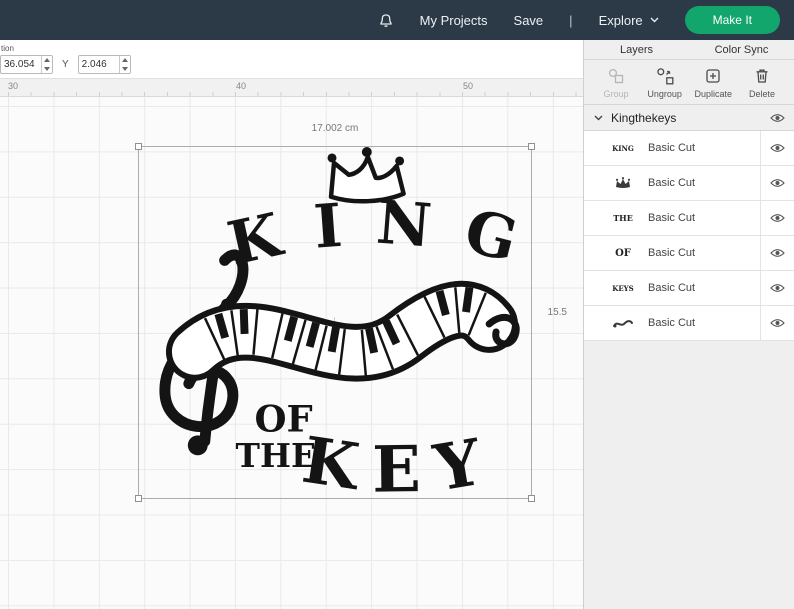  I want to click on y-axis-label: Y, so click(65, 64).